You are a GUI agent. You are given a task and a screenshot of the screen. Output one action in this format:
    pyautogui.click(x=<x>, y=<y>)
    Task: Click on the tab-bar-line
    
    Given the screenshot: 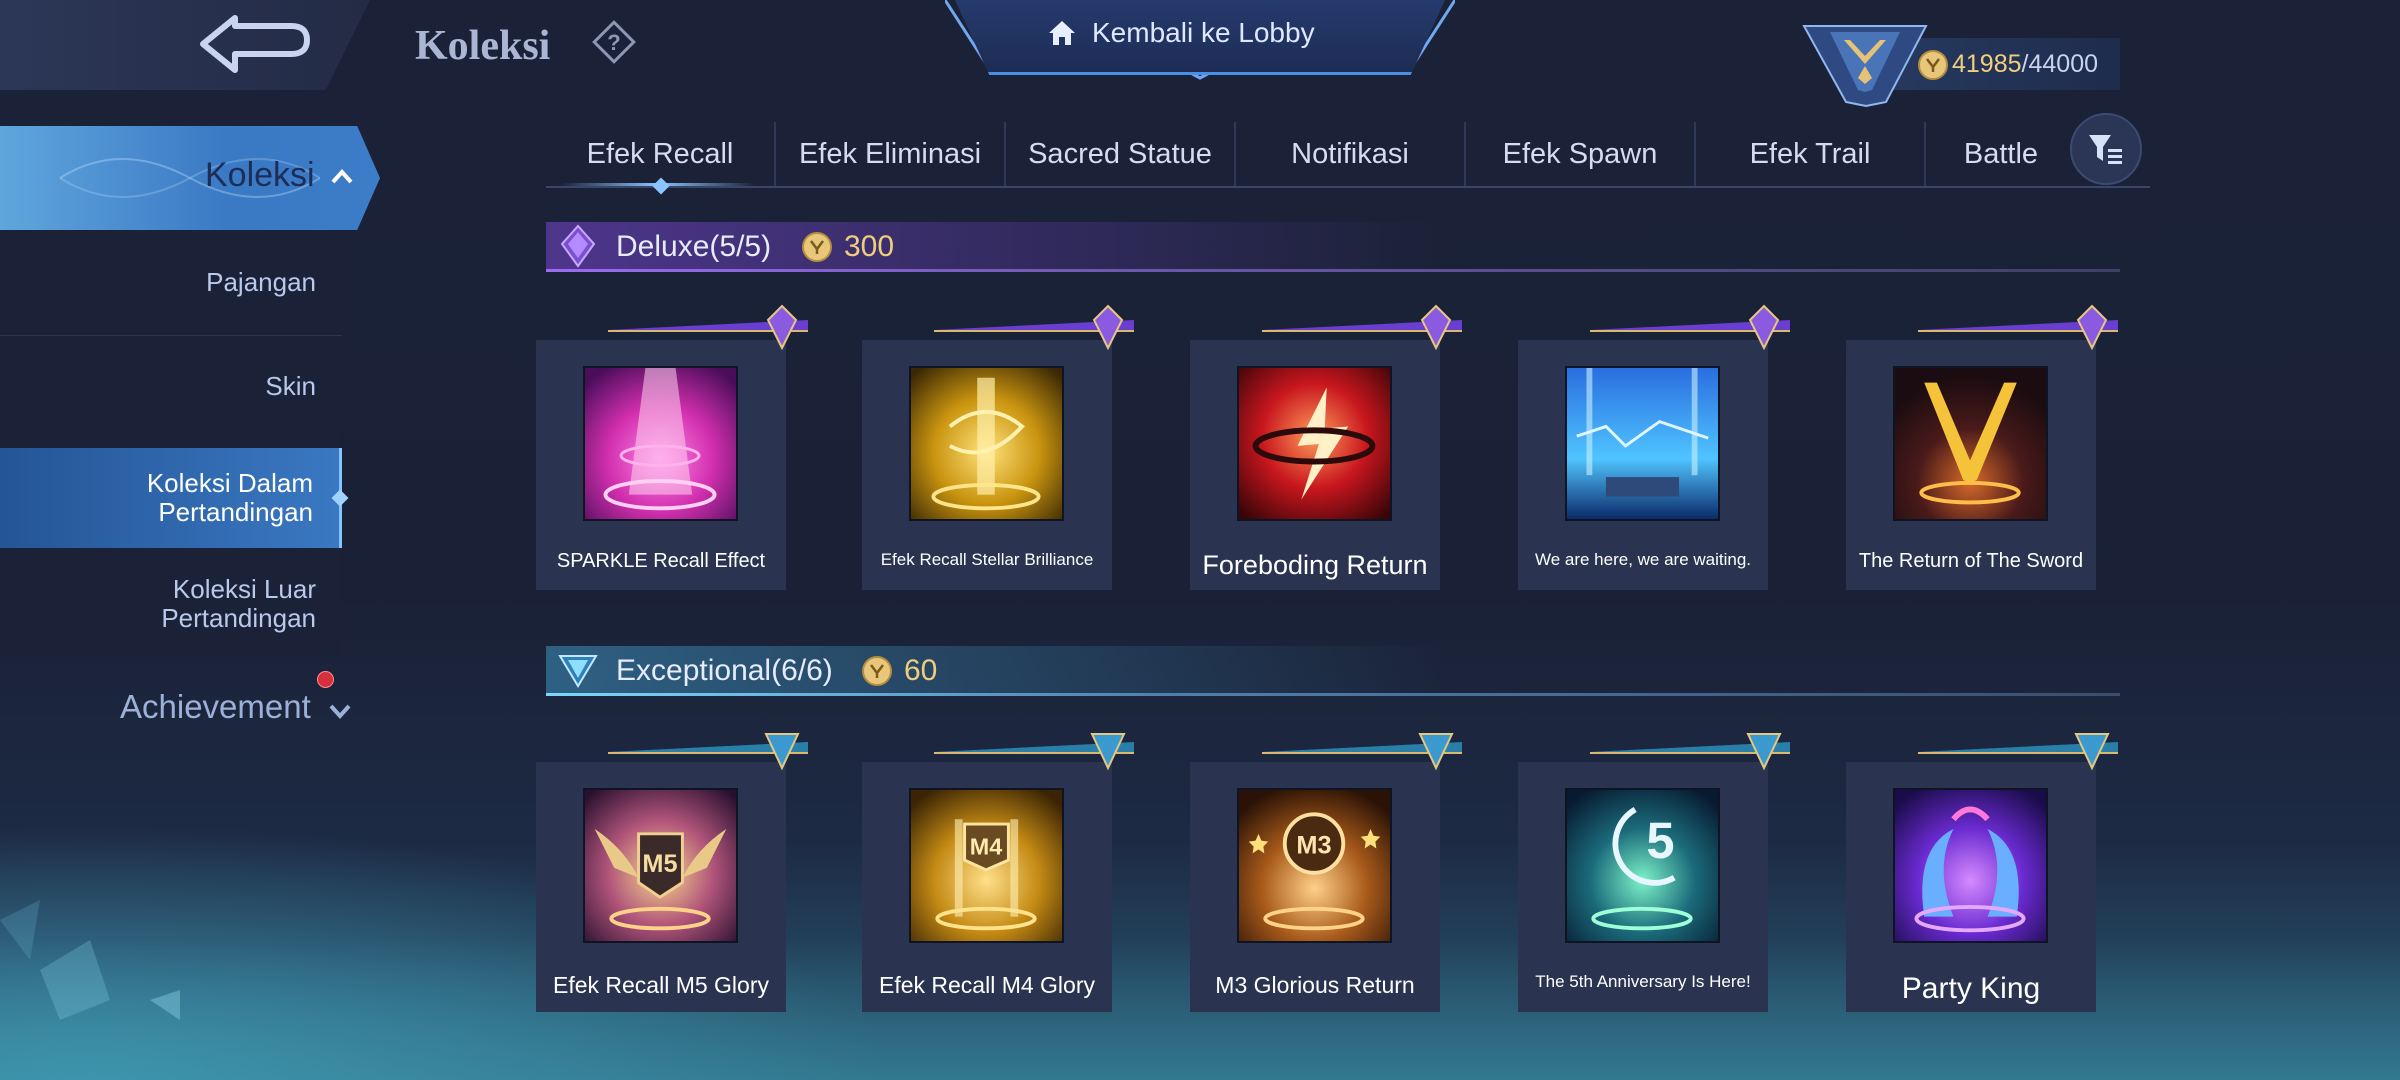 What is the action you would take?
    pyautogui.click(x=1348, y=187)
    